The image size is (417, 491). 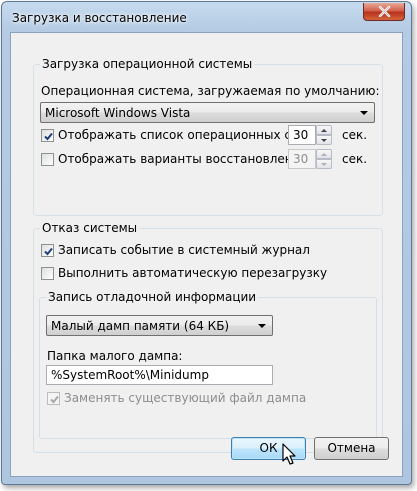 What do you see at coordinates (118, 113) in the screenshot?
I see `default-os-value: Microsoft Windows Vista` at bounding box center [118, 113].